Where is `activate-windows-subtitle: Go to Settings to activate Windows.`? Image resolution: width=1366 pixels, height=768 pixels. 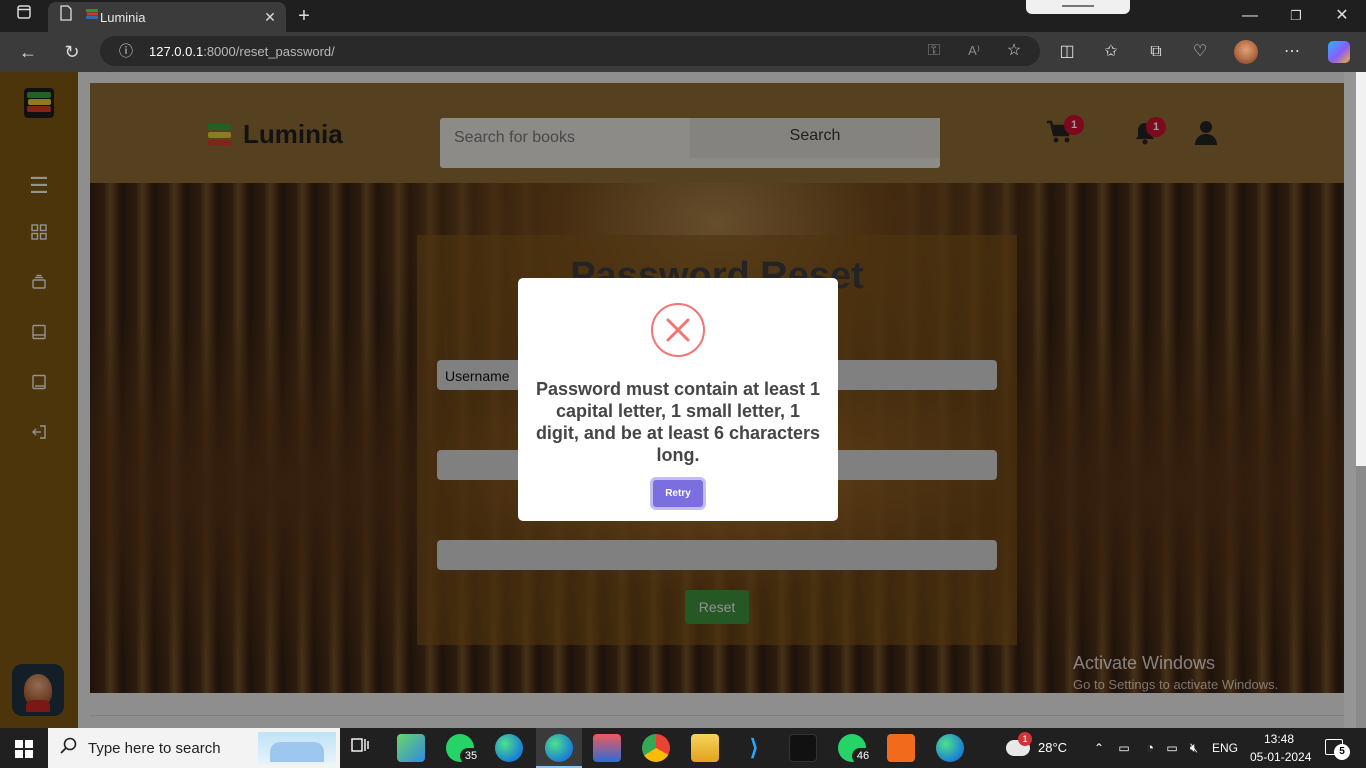 activate-windows-subtitle: Go to Settings to activate Windows. is located at coordinates (1176, 684).